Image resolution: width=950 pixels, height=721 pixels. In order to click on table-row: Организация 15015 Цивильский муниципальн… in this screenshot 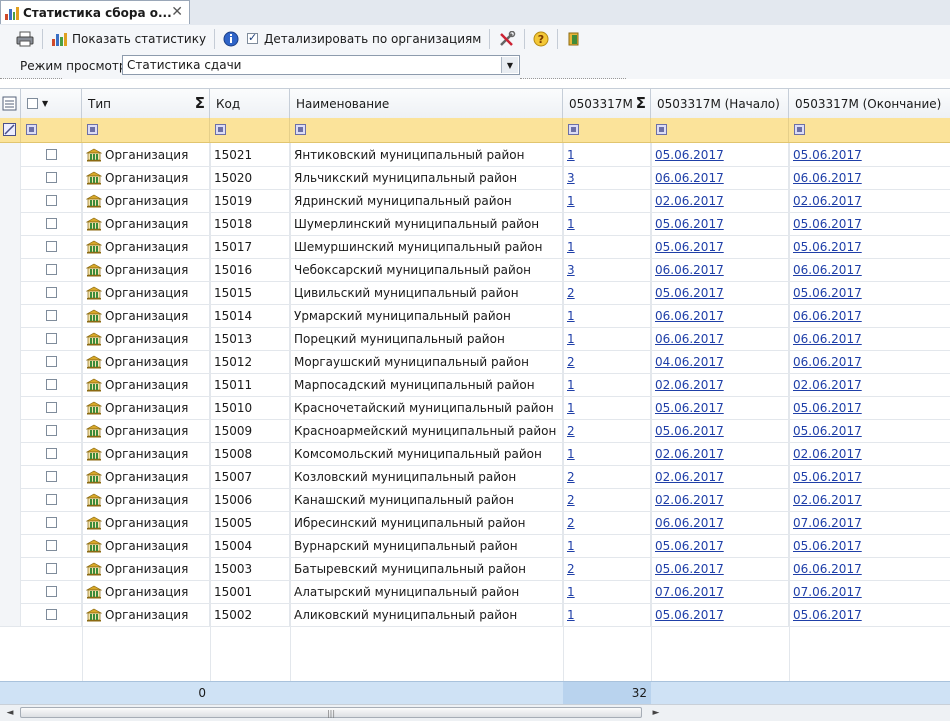, I will do `click(475, 293)`.